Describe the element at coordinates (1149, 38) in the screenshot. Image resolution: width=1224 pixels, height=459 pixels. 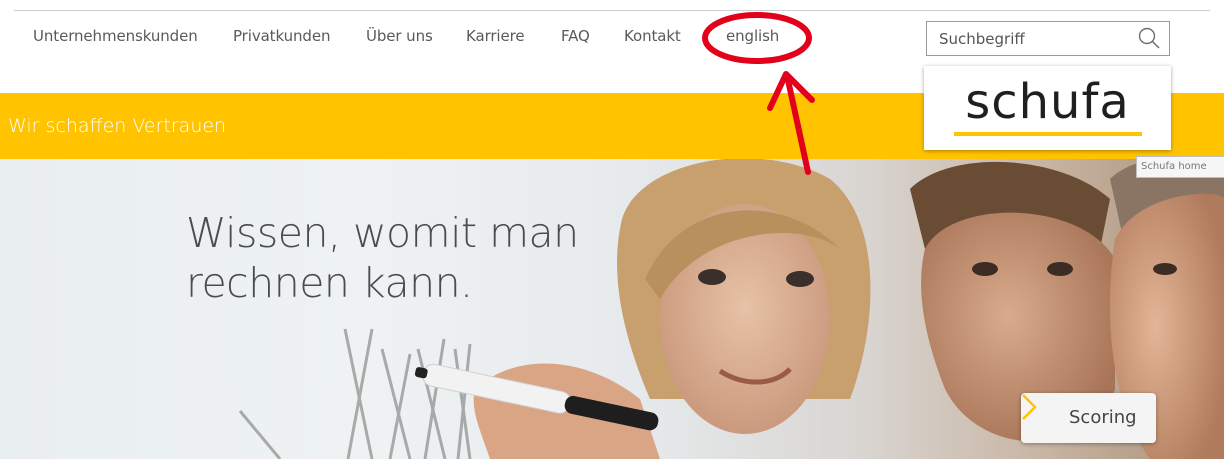
I see `search-icon` at that location.